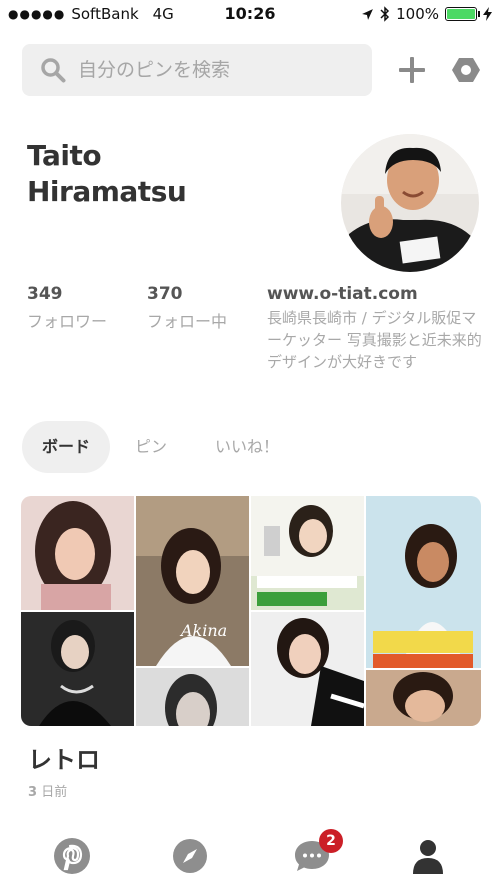 The width and height of the screenshot is (500, 889). I want to click on status-bar: ●●●●● SoftBank 4G 10:26 100%, so click(250, 14).